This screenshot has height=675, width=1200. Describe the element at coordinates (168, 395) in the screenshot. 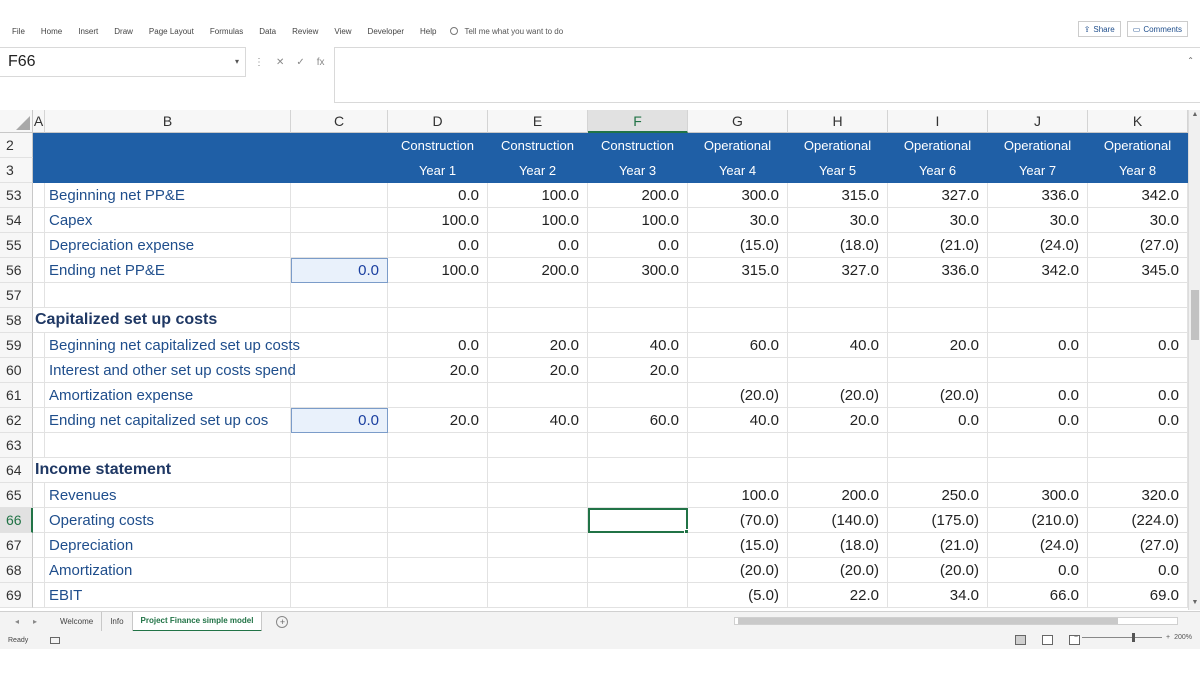

I see `line-item-label: Amortization expense` at that location.